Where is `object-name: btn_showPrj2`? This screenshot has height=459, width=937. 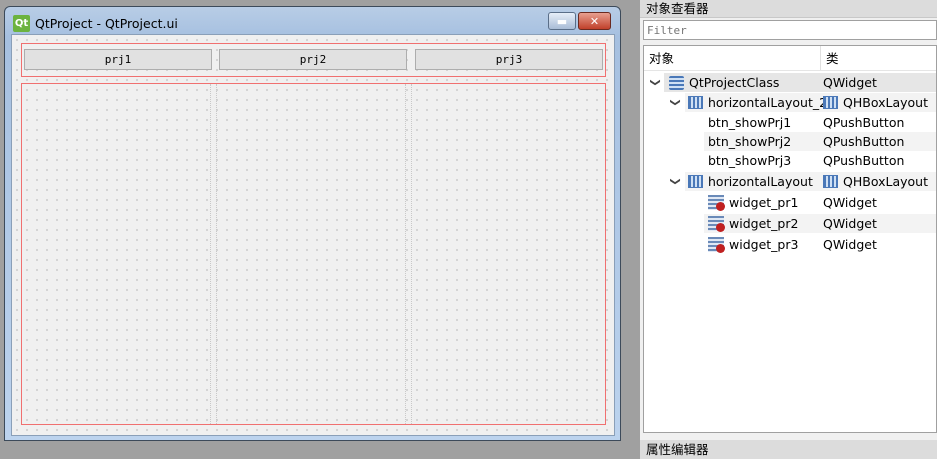 object-name: btn_showPrj2 is located at coordinates (750, 141).